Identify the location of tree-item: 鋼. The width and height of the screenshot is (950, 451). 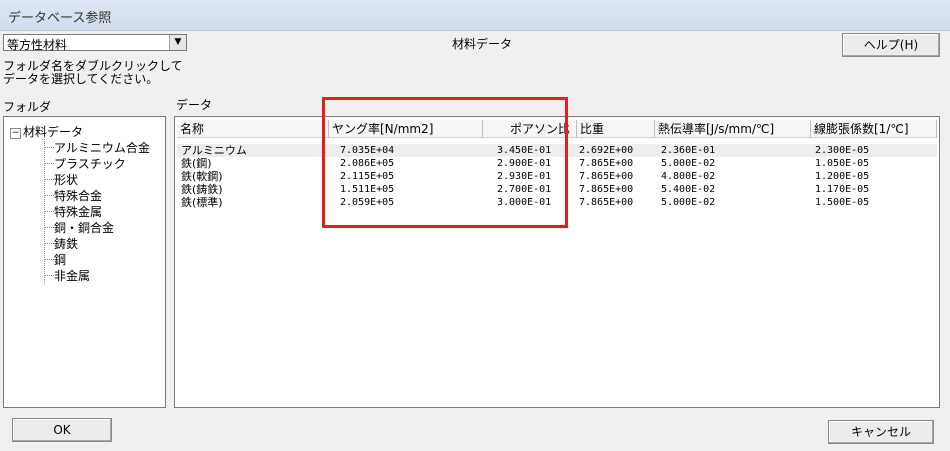
(60, 259).